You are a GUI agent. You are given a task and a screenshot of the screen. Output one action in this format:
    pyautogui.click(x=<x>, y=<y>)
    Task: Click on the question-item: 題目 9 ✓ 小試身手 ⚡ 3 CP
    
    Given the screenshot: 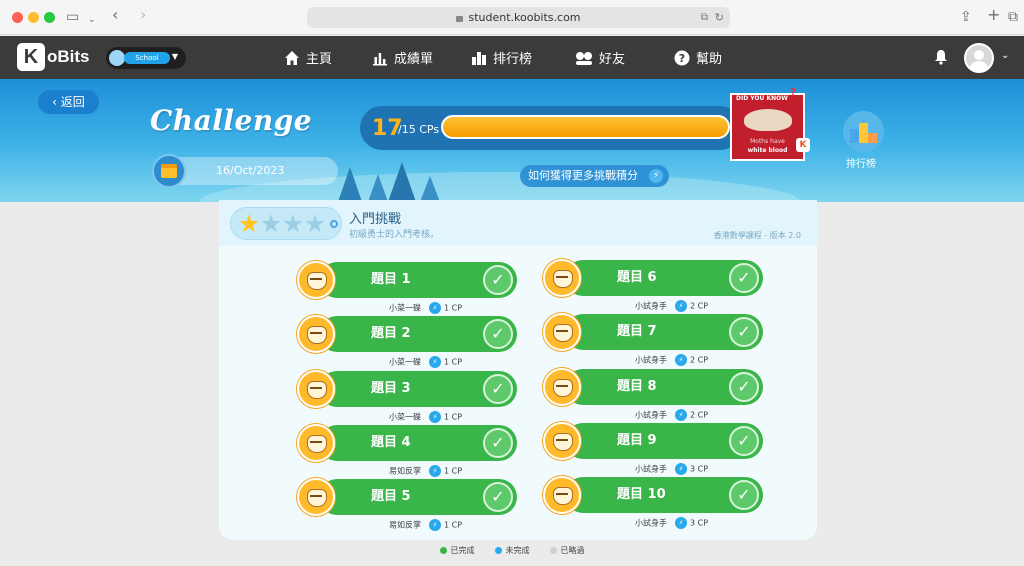 What is the action you would take?
    pyautogui.click(x=653, y=448)
    